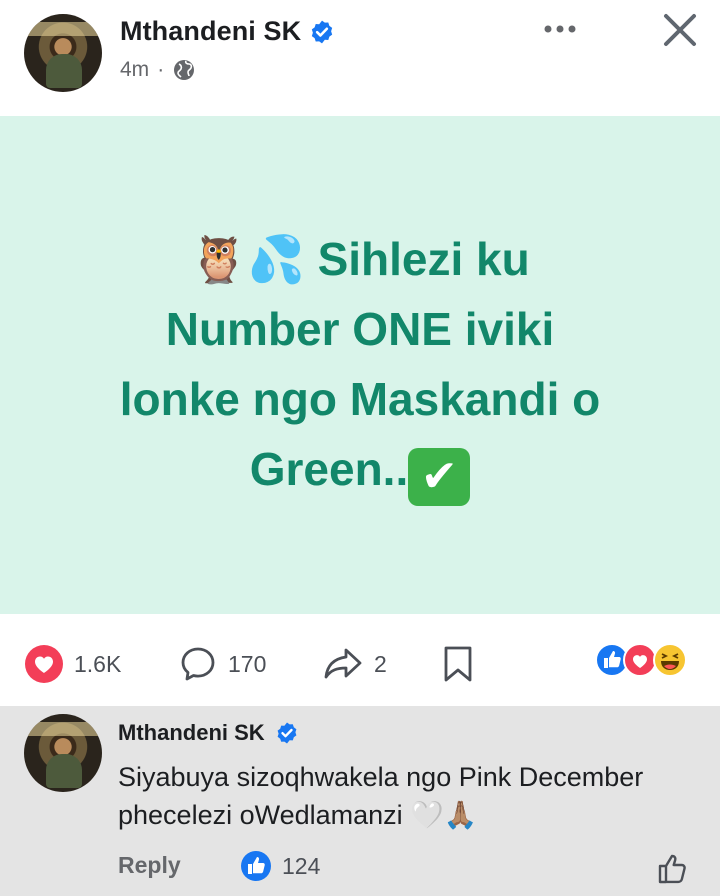 The image size is (720, 896). I want to click on comment-likes-count: 124, so click(301, 865).